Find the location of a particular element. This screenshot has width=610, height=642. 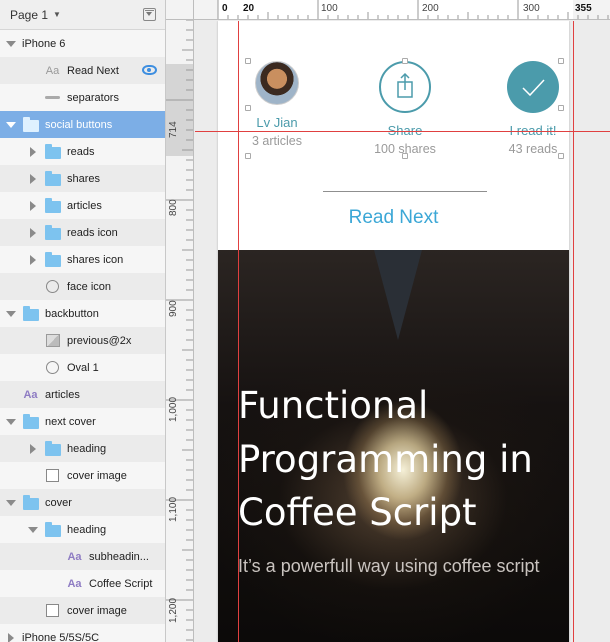

layer-label: cover is located at coordinates (58, 502).